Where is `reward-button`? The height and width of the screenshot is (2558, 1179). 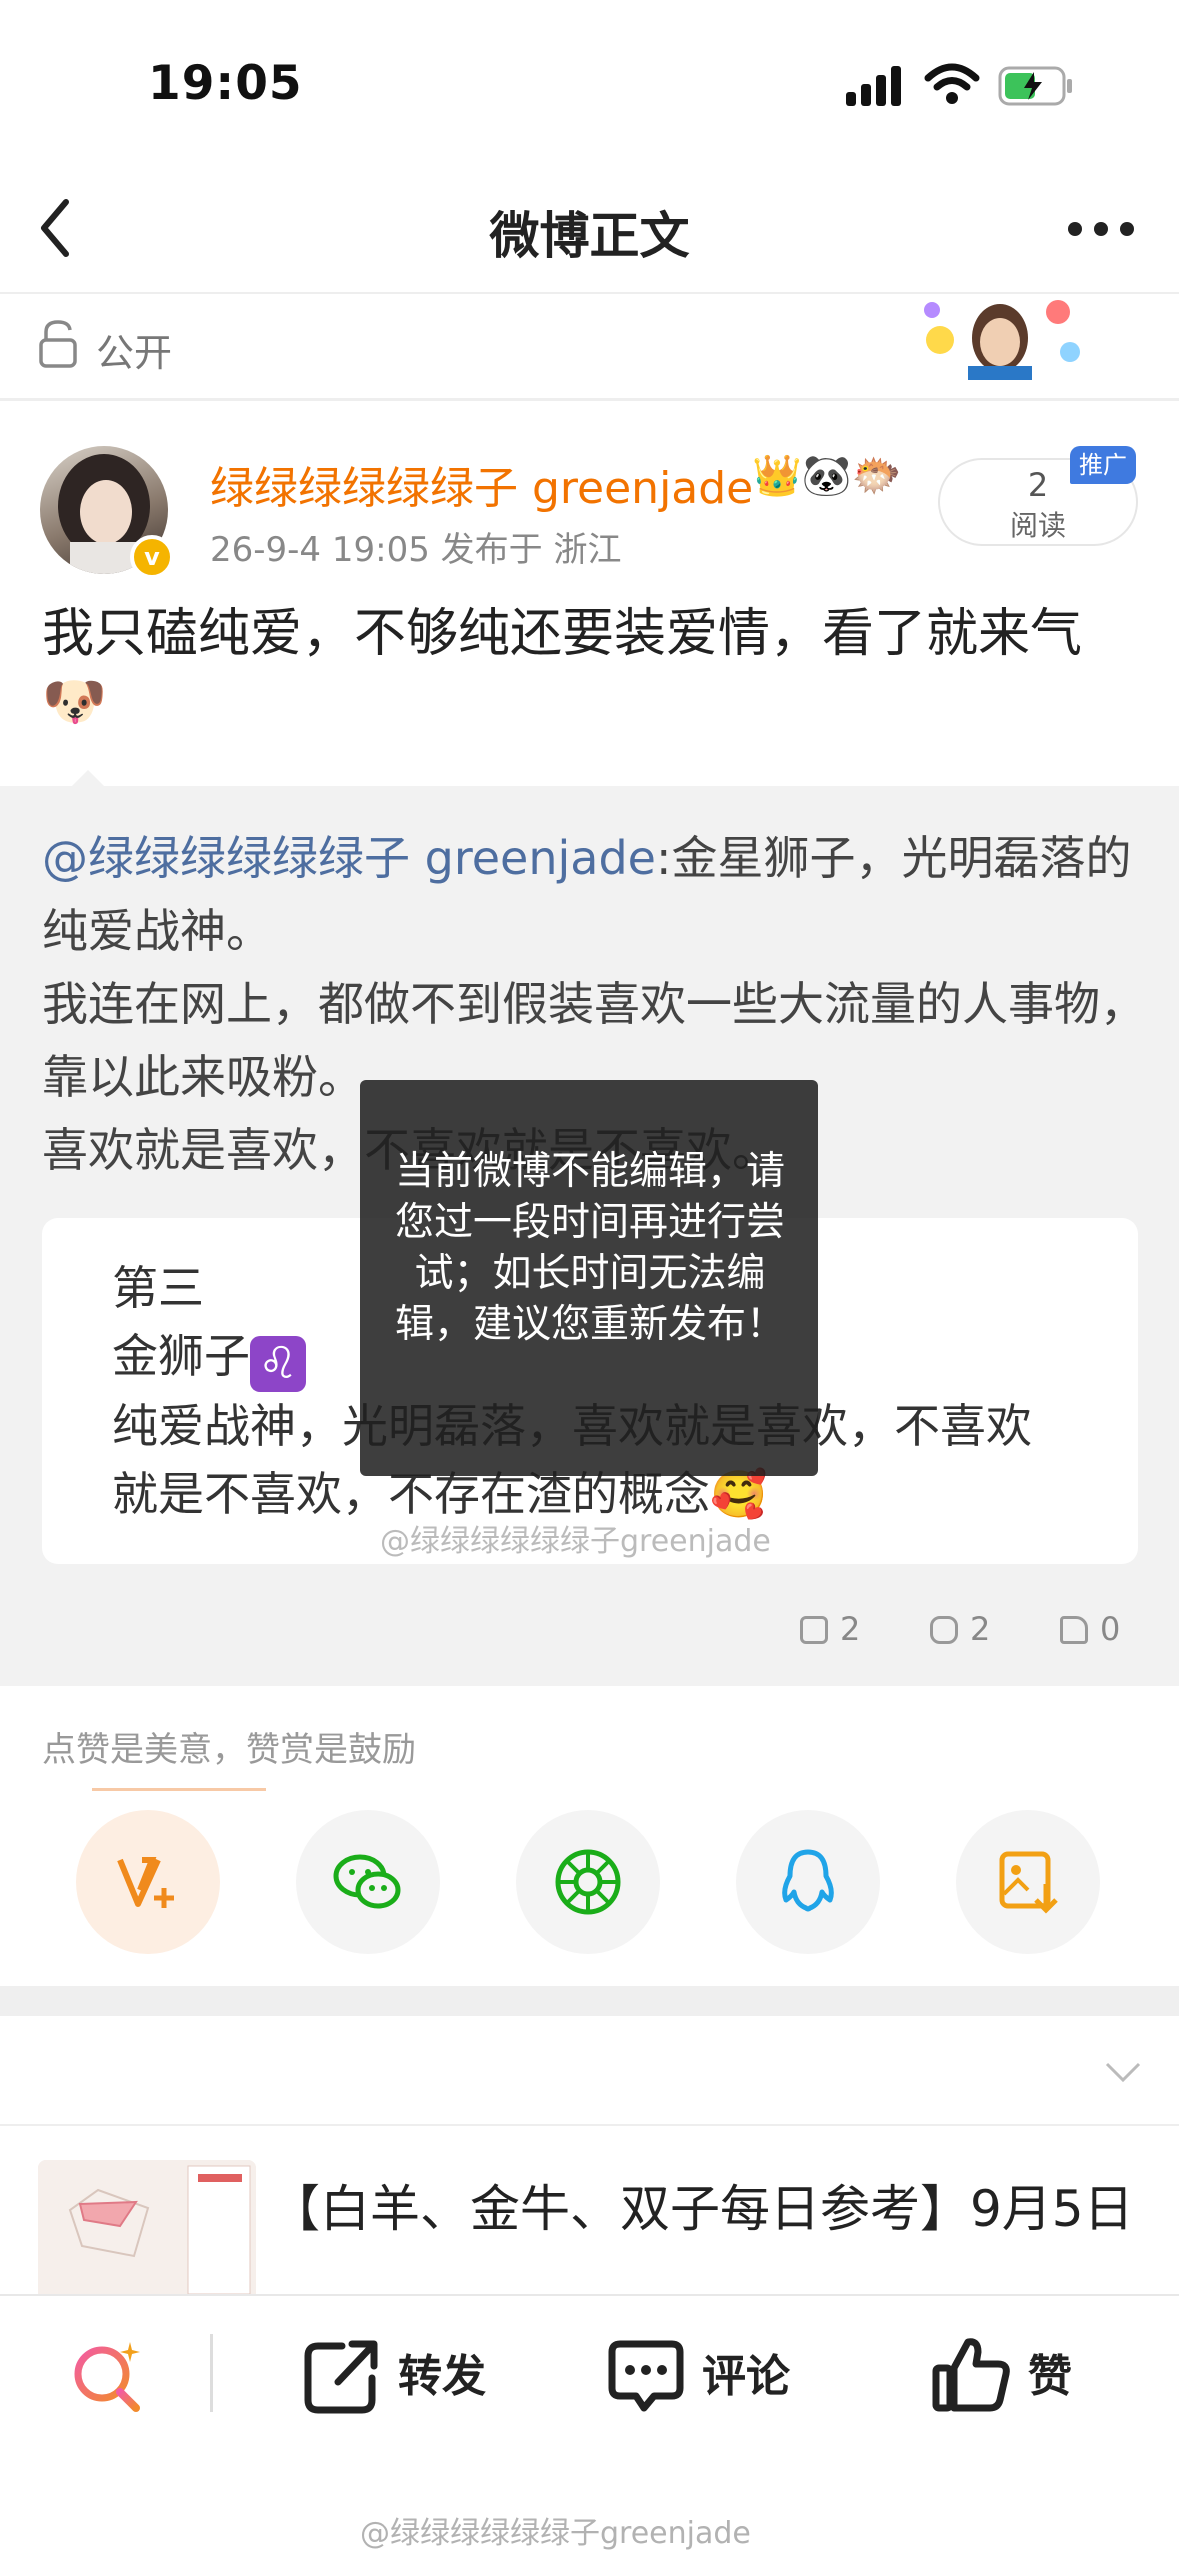
reward-button is located at coordinates (148, 1882).